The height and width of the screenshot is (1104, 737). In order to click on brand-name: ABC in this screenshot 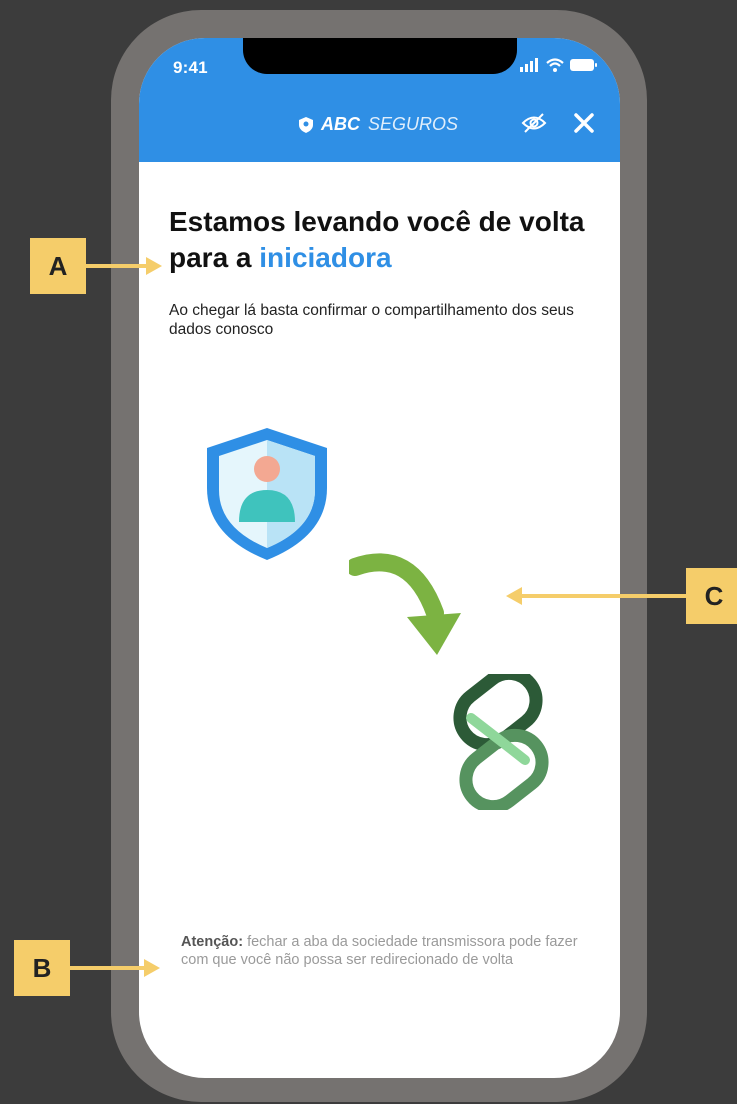, I will do `click(340, 124)`.